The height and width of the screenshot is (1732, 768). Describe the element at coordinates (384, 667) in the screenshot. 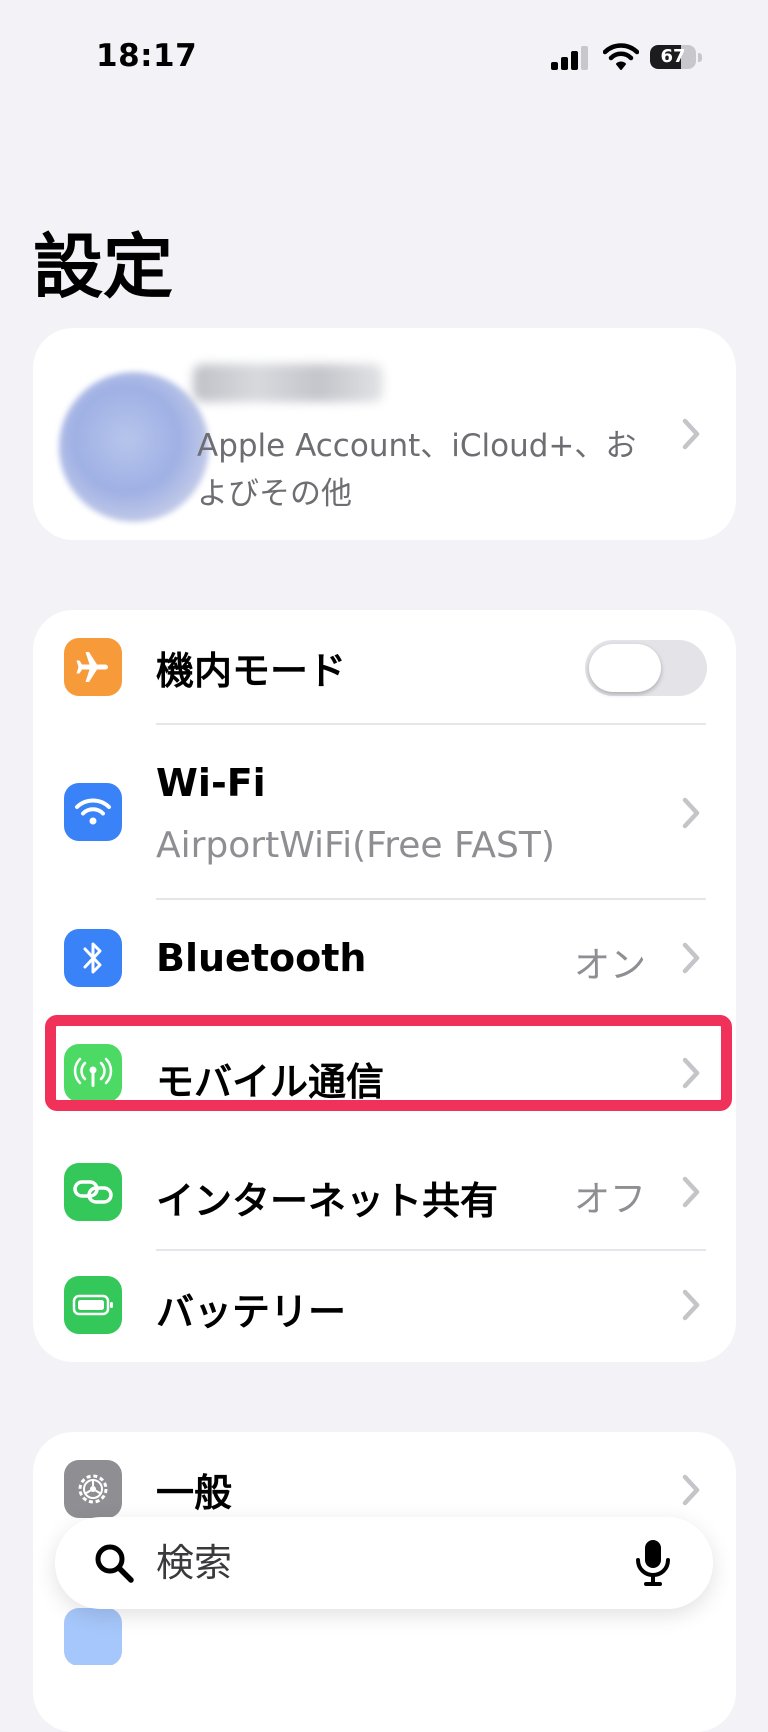

I see `row-airplane-mode: 機内モード` at that location.